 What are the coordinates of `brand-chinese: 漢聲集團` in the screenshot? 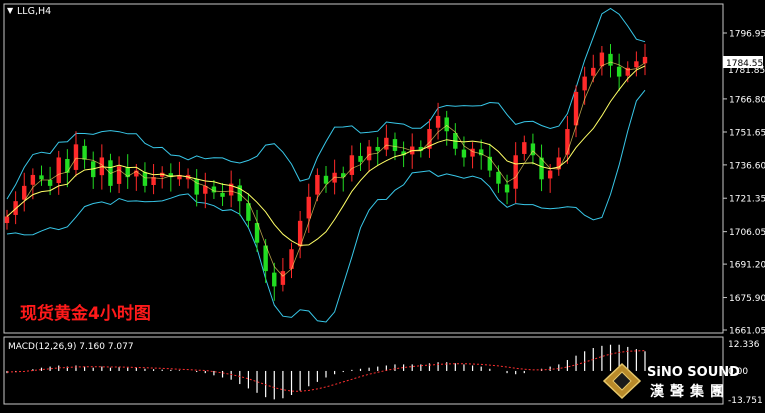 It's located at (690, 391).